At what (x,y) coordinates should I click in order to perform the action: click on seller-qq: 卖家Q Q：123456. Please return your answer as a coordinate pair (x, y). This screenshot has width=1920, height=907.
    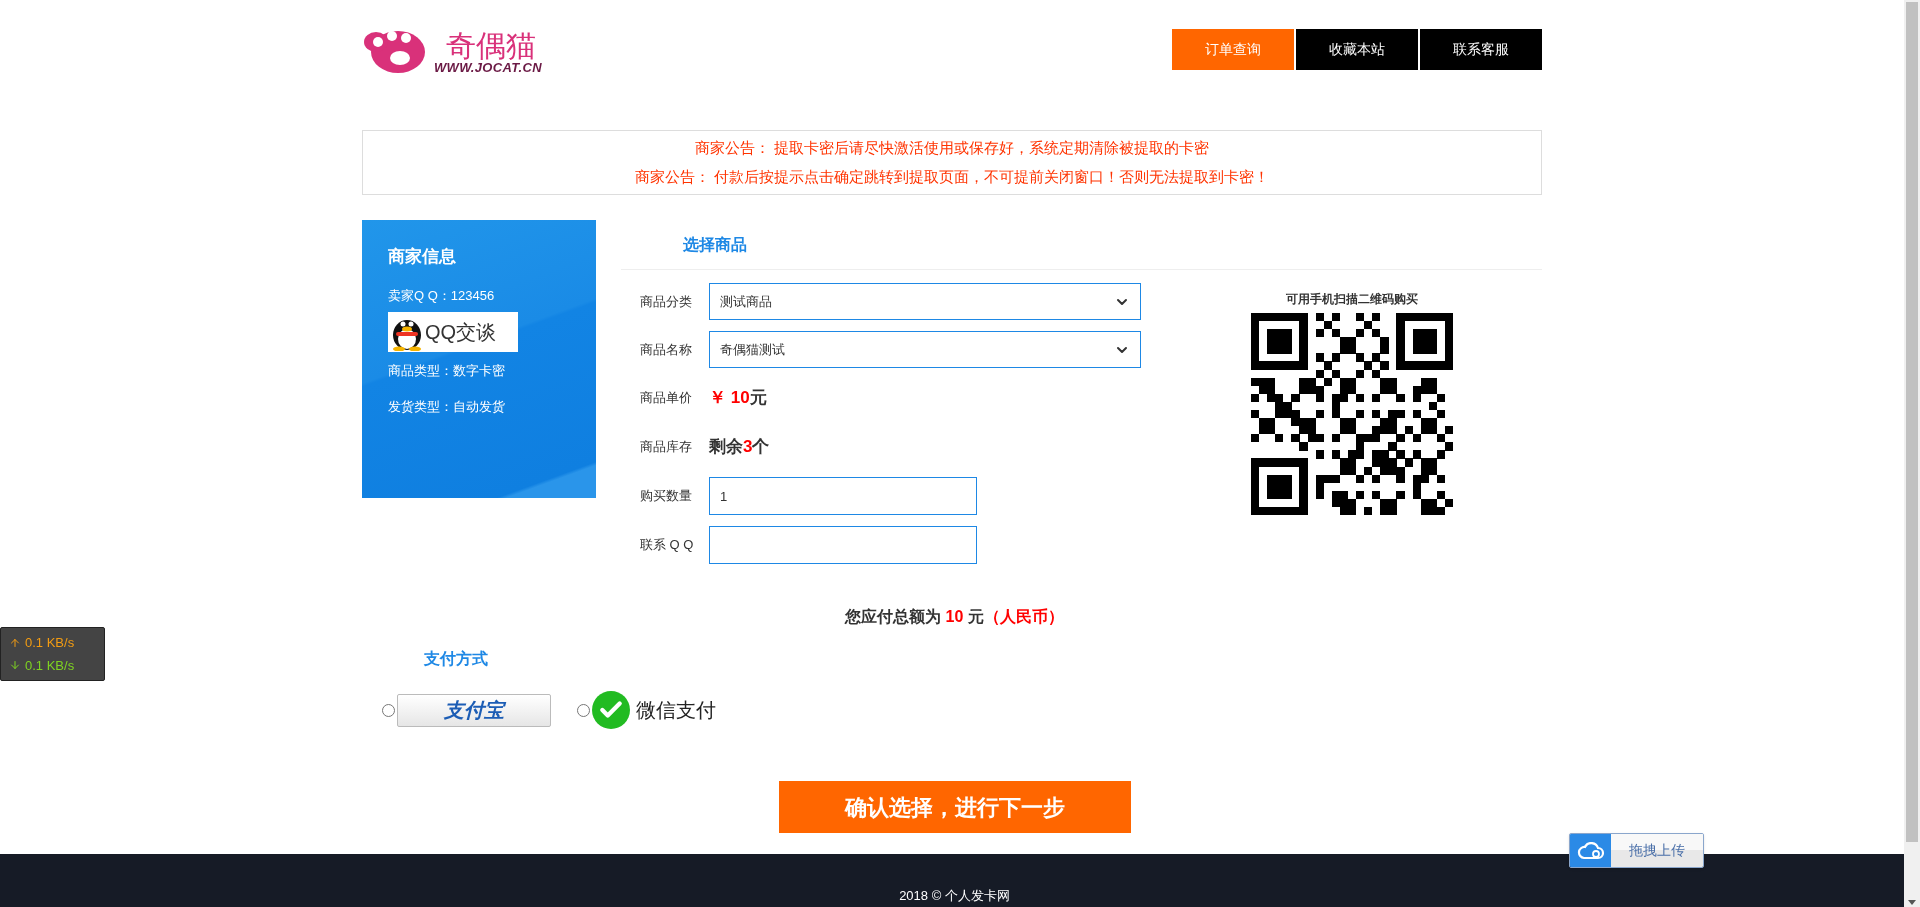
    Looking at the image, I should click on (442, 295).